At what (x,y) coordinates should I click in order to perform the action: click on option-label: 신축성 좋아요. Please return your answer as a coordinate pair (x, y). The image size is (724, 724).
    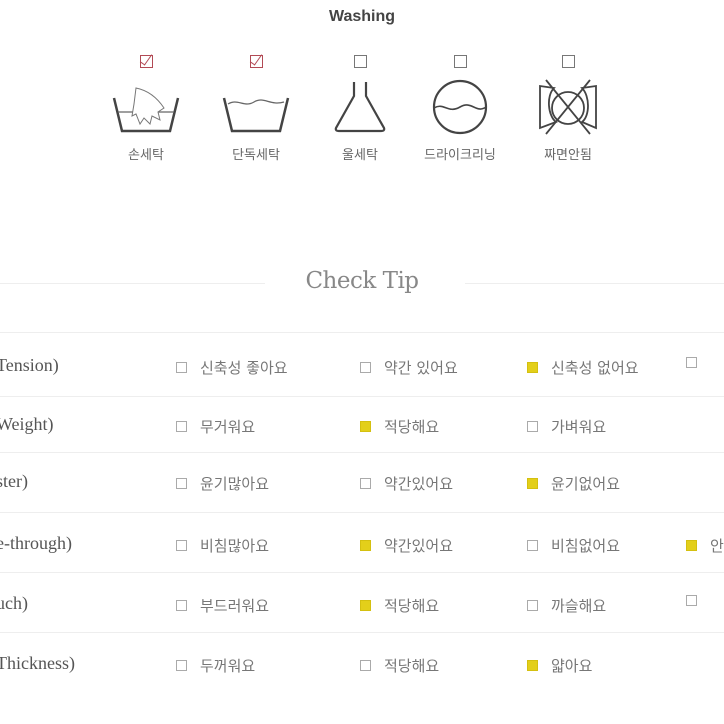
    Looking at the image, I should click on (244, 368).